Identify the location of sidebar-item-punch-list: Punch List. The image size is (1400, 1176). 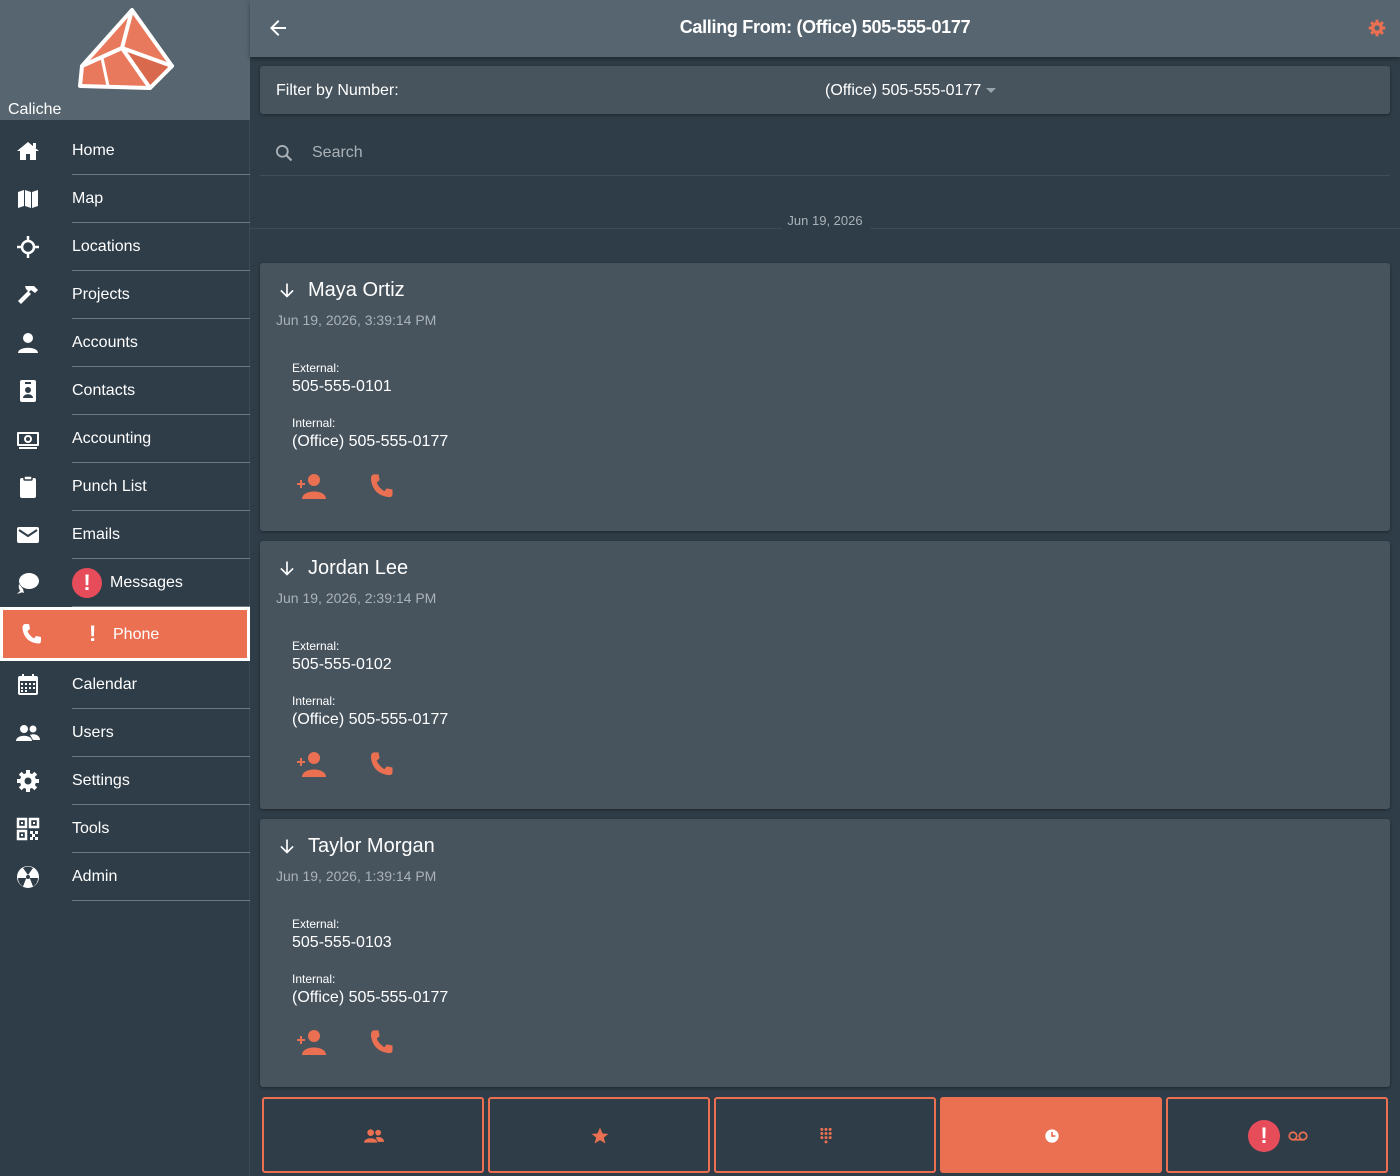
(125, 487).